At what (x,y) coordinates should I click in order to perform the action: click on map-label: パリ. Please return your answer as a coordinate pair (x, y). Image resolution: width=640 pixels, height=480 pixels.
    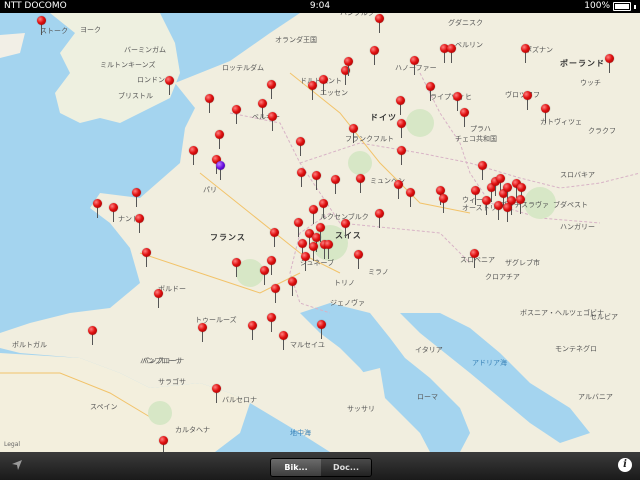
    Looking at the image, I should click on (210, 190).